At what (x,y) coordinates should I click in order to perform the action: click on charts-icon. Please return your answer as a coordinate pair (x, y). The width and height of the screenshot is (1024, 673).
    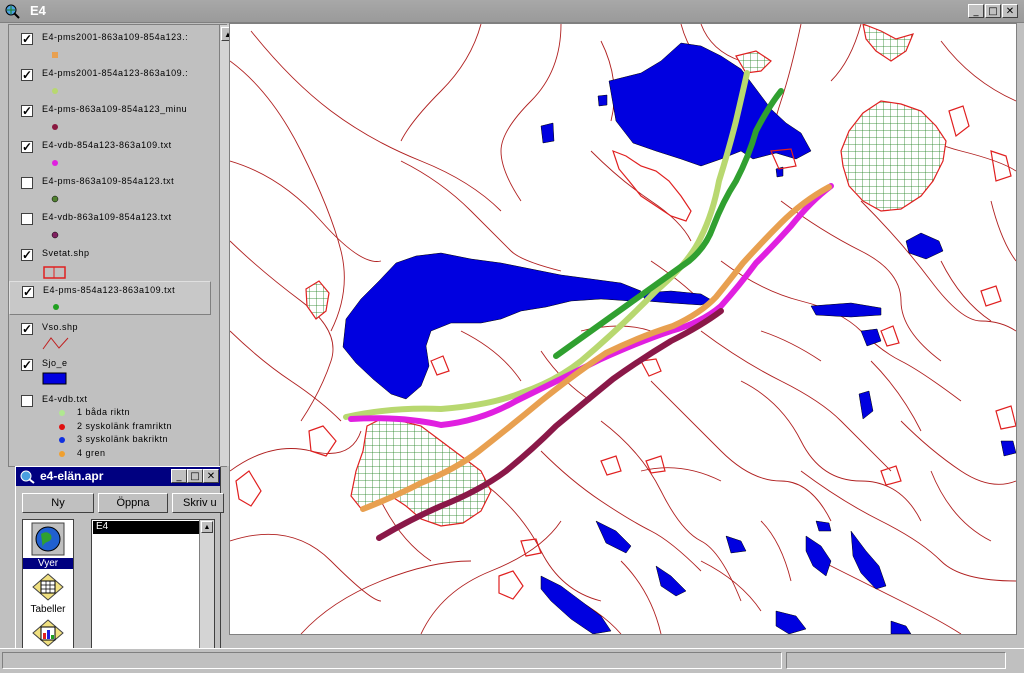
    Looking at the image, I should click on (48, 633).